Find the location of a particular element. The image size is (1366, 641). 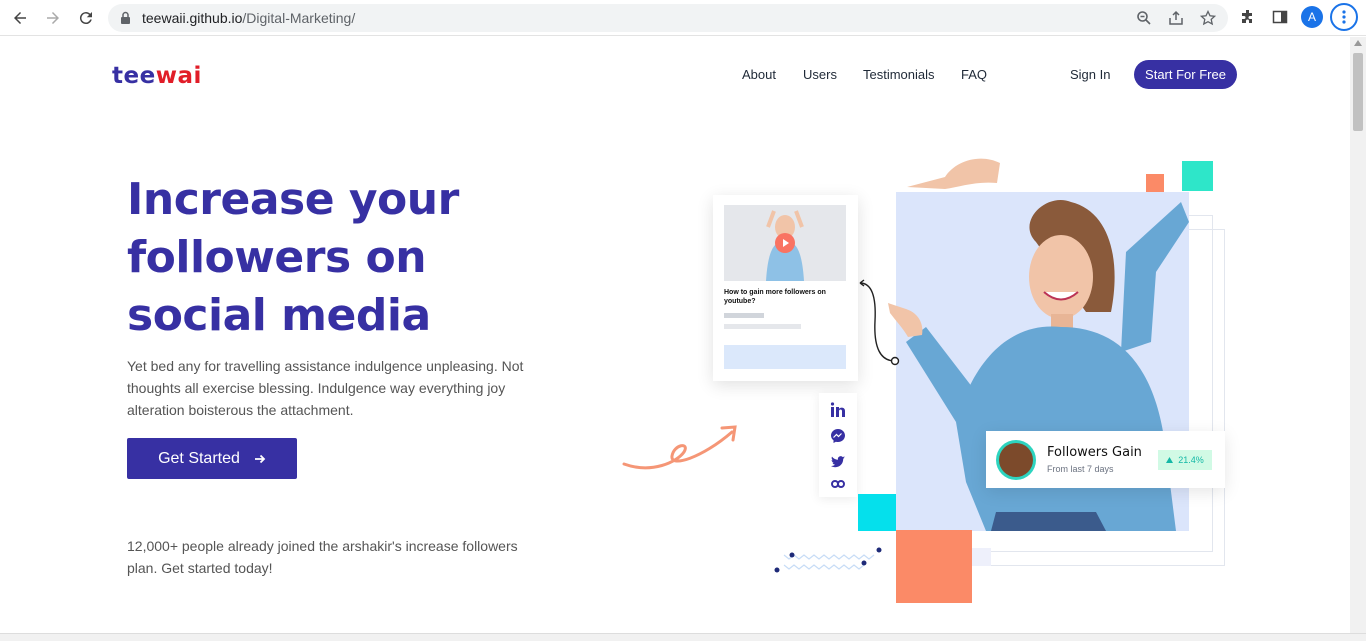

followers-gain-subtitle: From last 7 days is located at coordinates (1080, 469).